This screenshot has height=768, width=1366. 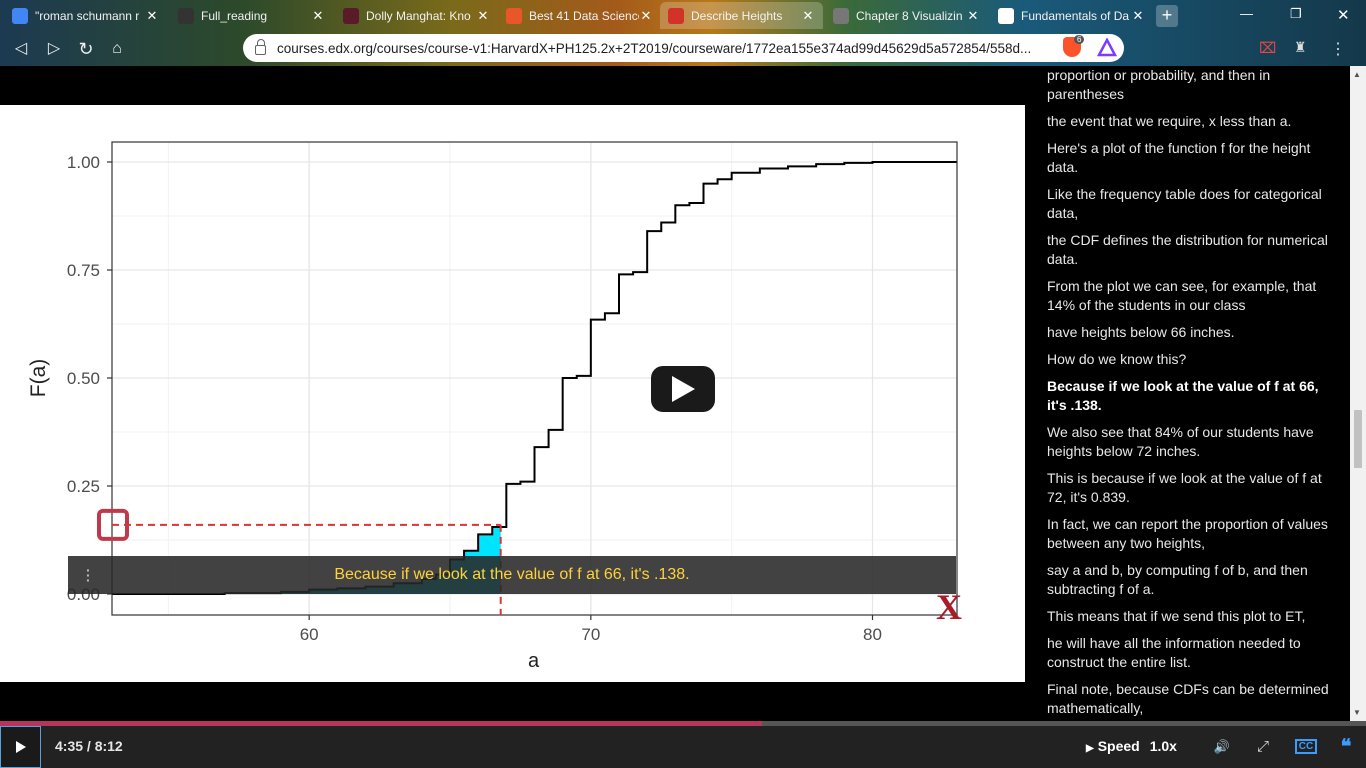 I want to click on speed-label: Speed, so click(x=1118, y=746).